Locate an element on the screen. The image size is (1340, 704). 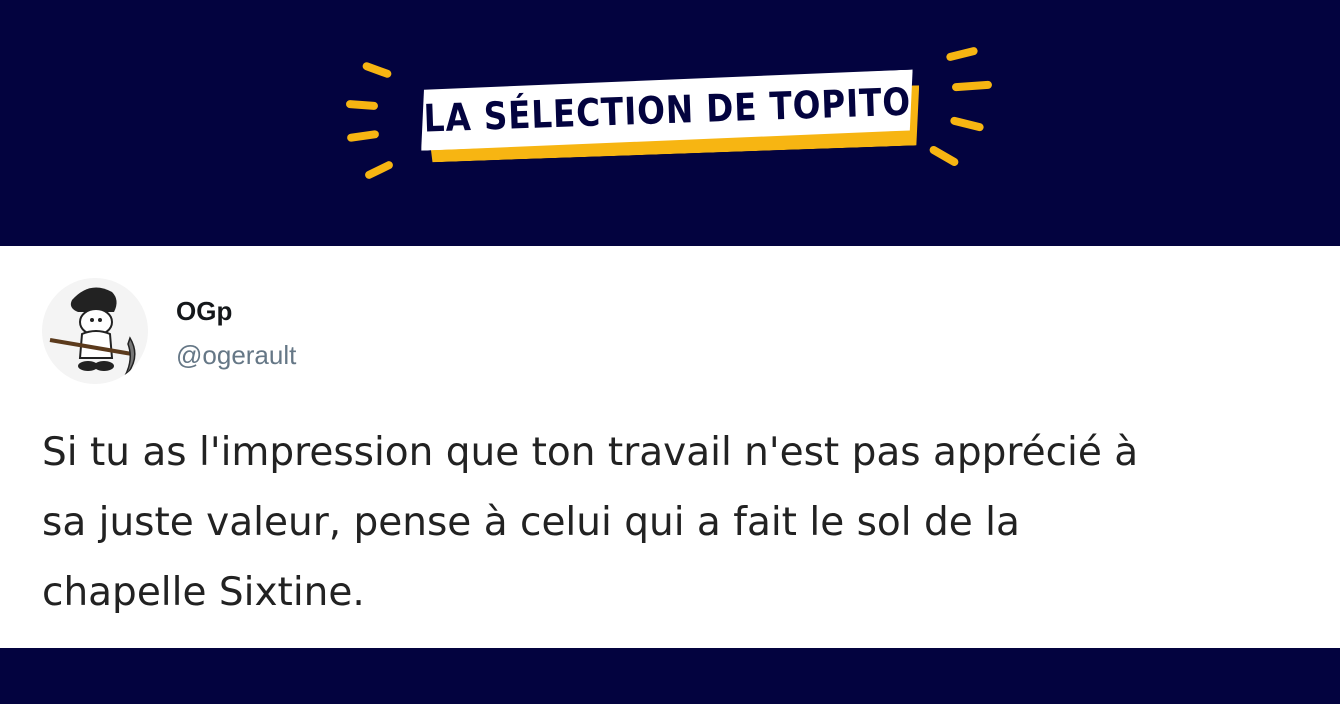
avatar is located at coordinates (95, 331).